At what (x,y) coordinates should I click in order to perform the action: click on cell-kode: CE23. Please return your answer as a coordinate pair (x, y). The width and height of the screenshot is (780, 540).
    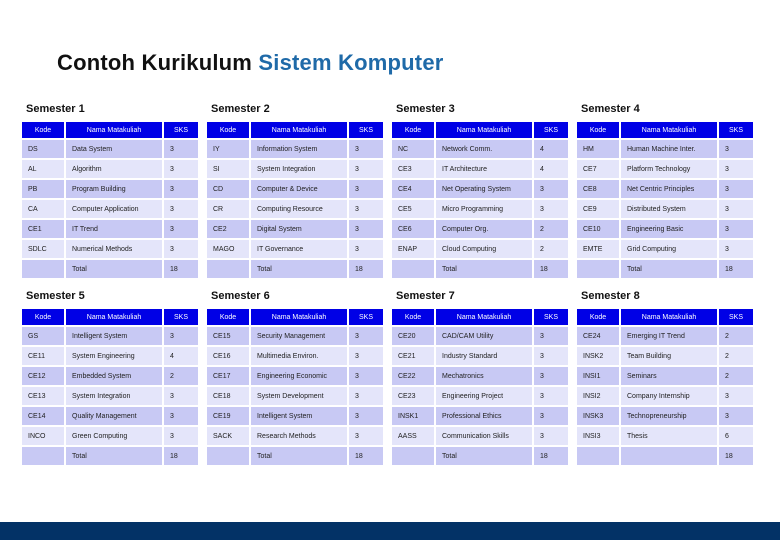
    Looking at the image, I should click on (413, 396).